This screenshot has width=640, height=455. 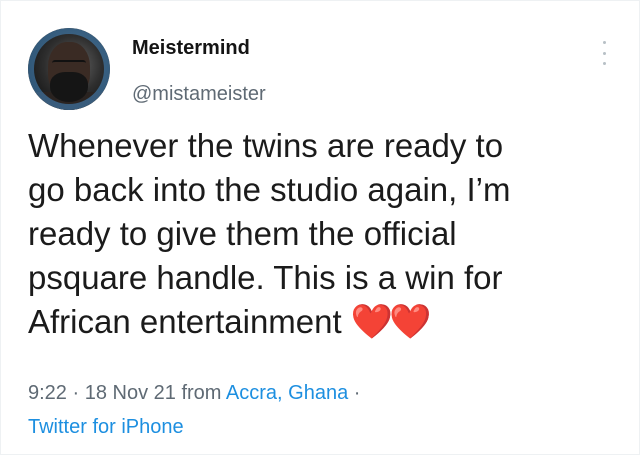 I want to click on avatar-ring, so click(x=69, y=69).